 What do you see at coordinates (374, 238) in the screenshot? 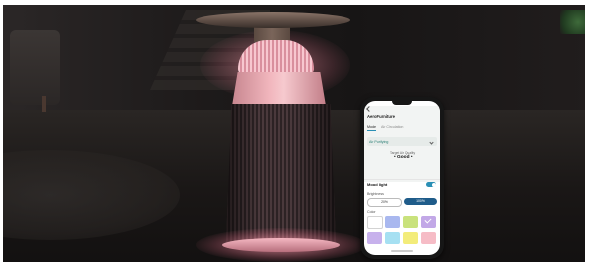
I see `color-swatch-lavender` at bounding box center [374, 238].